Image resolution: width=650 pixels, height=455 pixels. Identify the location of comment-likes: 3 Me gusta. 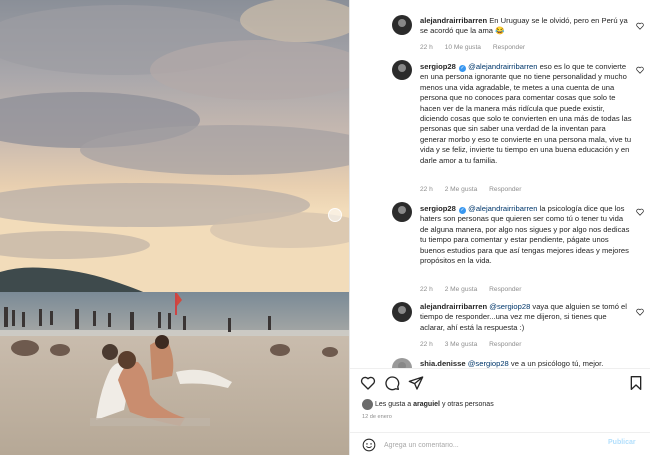
(461, 344).